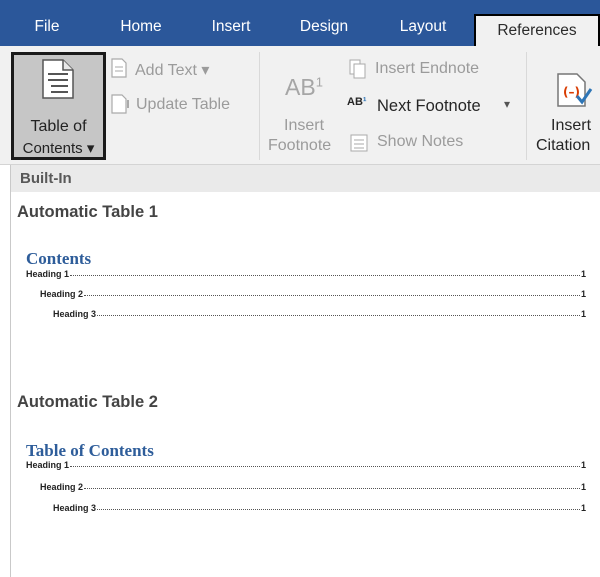 The height and width of the screenshot is (577, 600). What do you see at coordinates (304, 87) in the screenshot?
I see `footnote-ab-icon: AB1` at bounding box center [304, 87].